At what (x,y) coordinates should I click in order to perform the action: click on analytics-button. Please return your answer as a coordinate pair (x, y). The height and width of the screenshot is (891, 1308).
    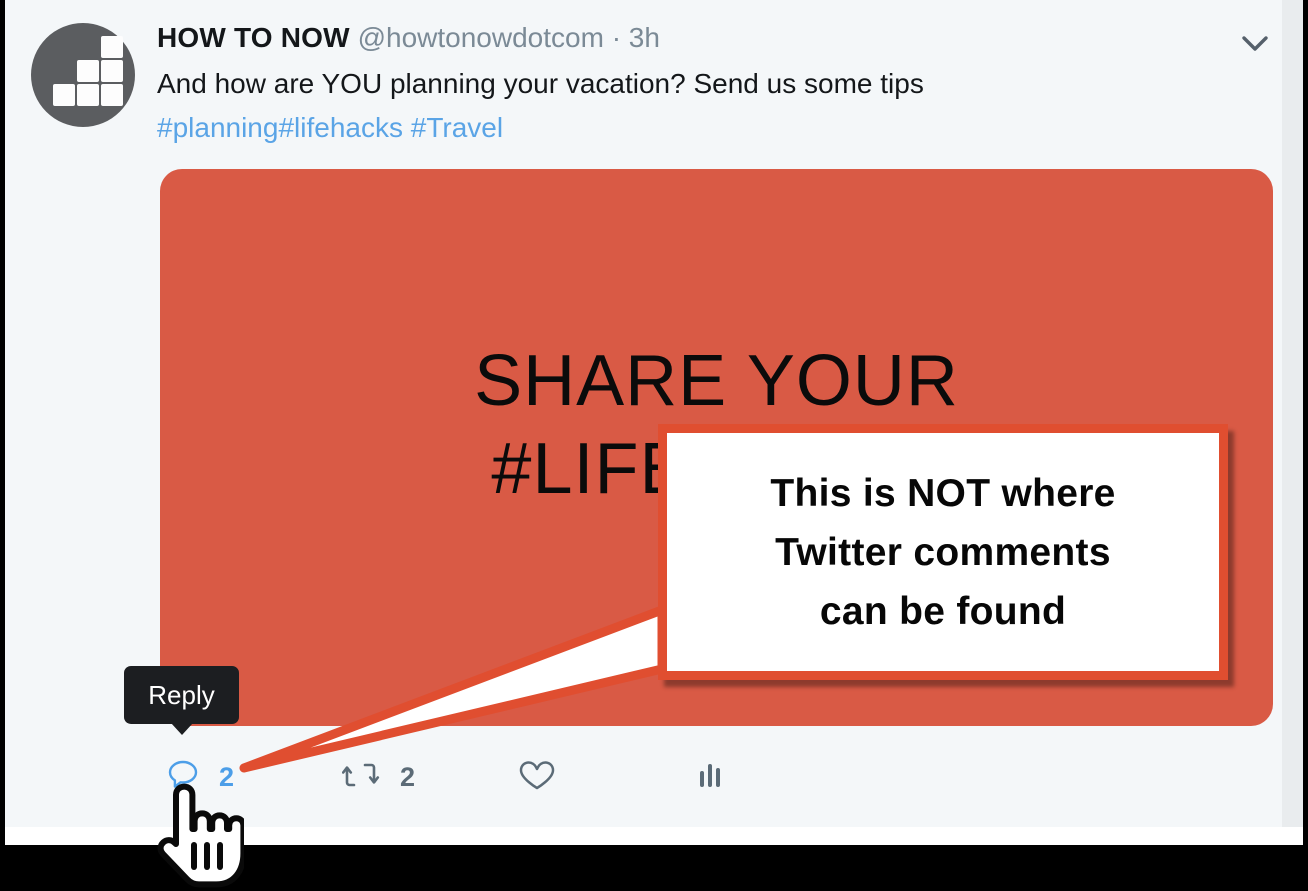
    Looking at the image, I should click on (718, 777).